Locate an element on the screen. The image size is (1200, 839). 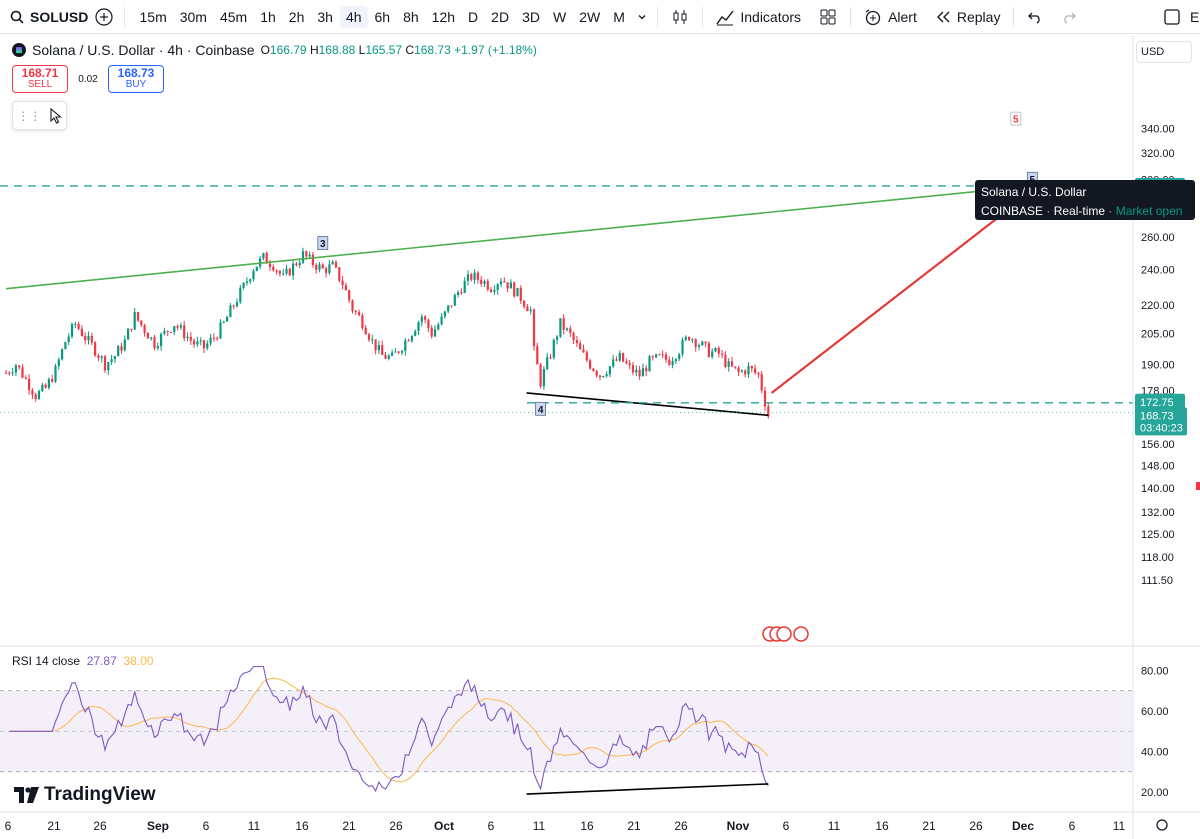
sell-button: 168.71 SELL is located at coordinates (40, 79).